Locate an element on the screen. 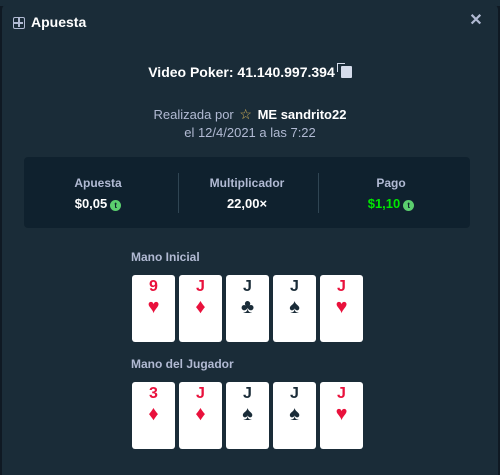  card-rank: 3 is located at coordinates (153, 393).